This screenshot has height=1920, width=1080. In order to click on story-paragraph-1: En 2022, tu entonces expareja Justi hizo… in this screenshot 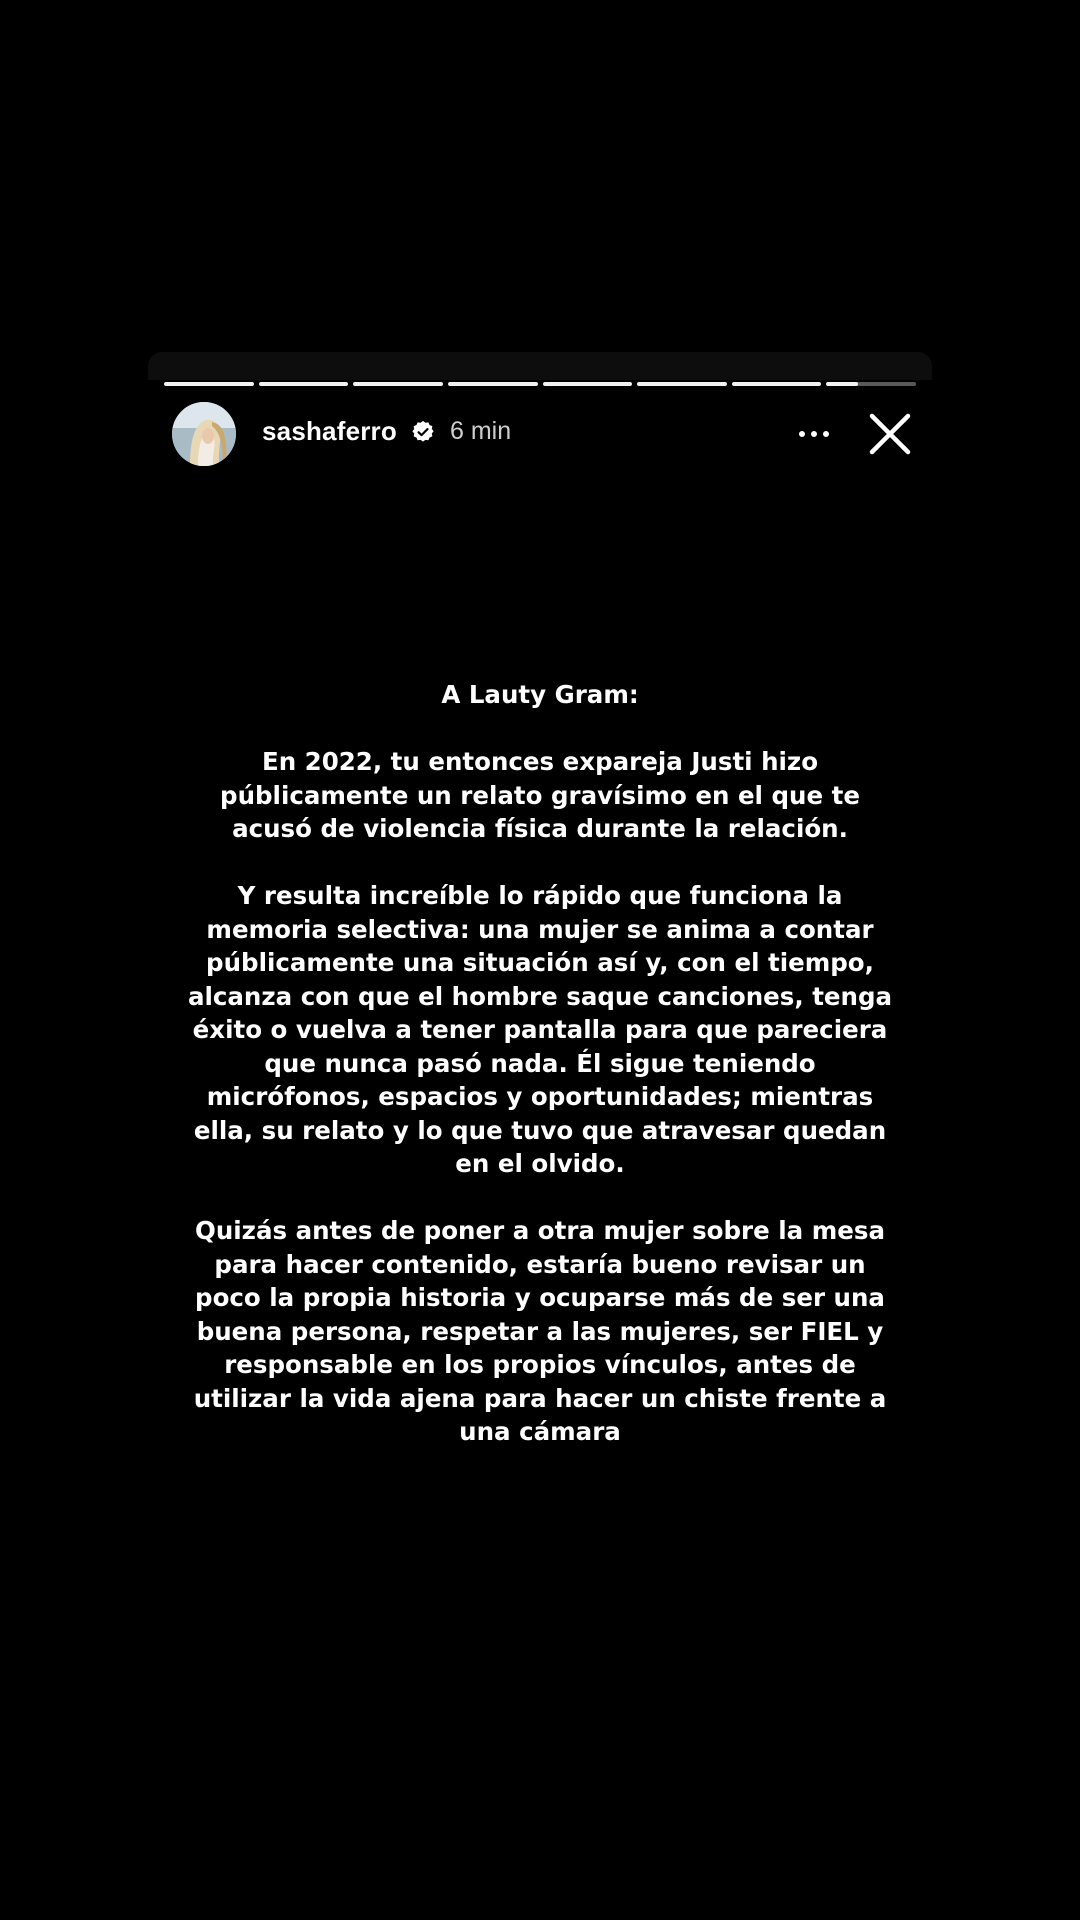, I will do `click(540, 795)`.